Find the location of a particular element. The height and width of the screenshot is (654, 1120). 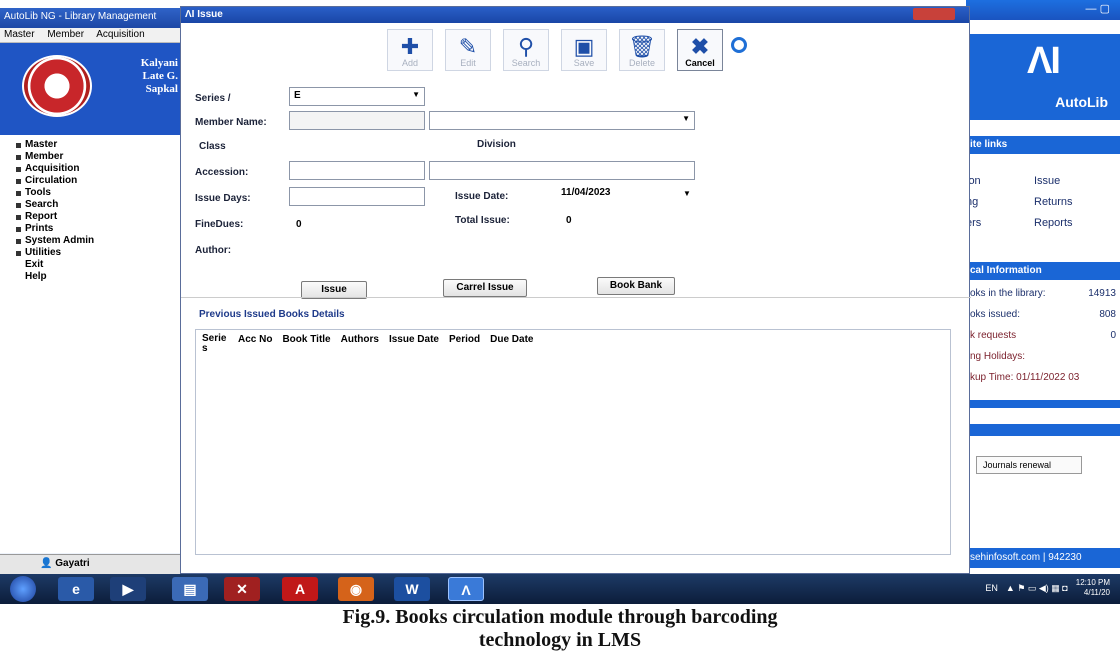

nav-item-report: Report is located at coordinates (99, 217).